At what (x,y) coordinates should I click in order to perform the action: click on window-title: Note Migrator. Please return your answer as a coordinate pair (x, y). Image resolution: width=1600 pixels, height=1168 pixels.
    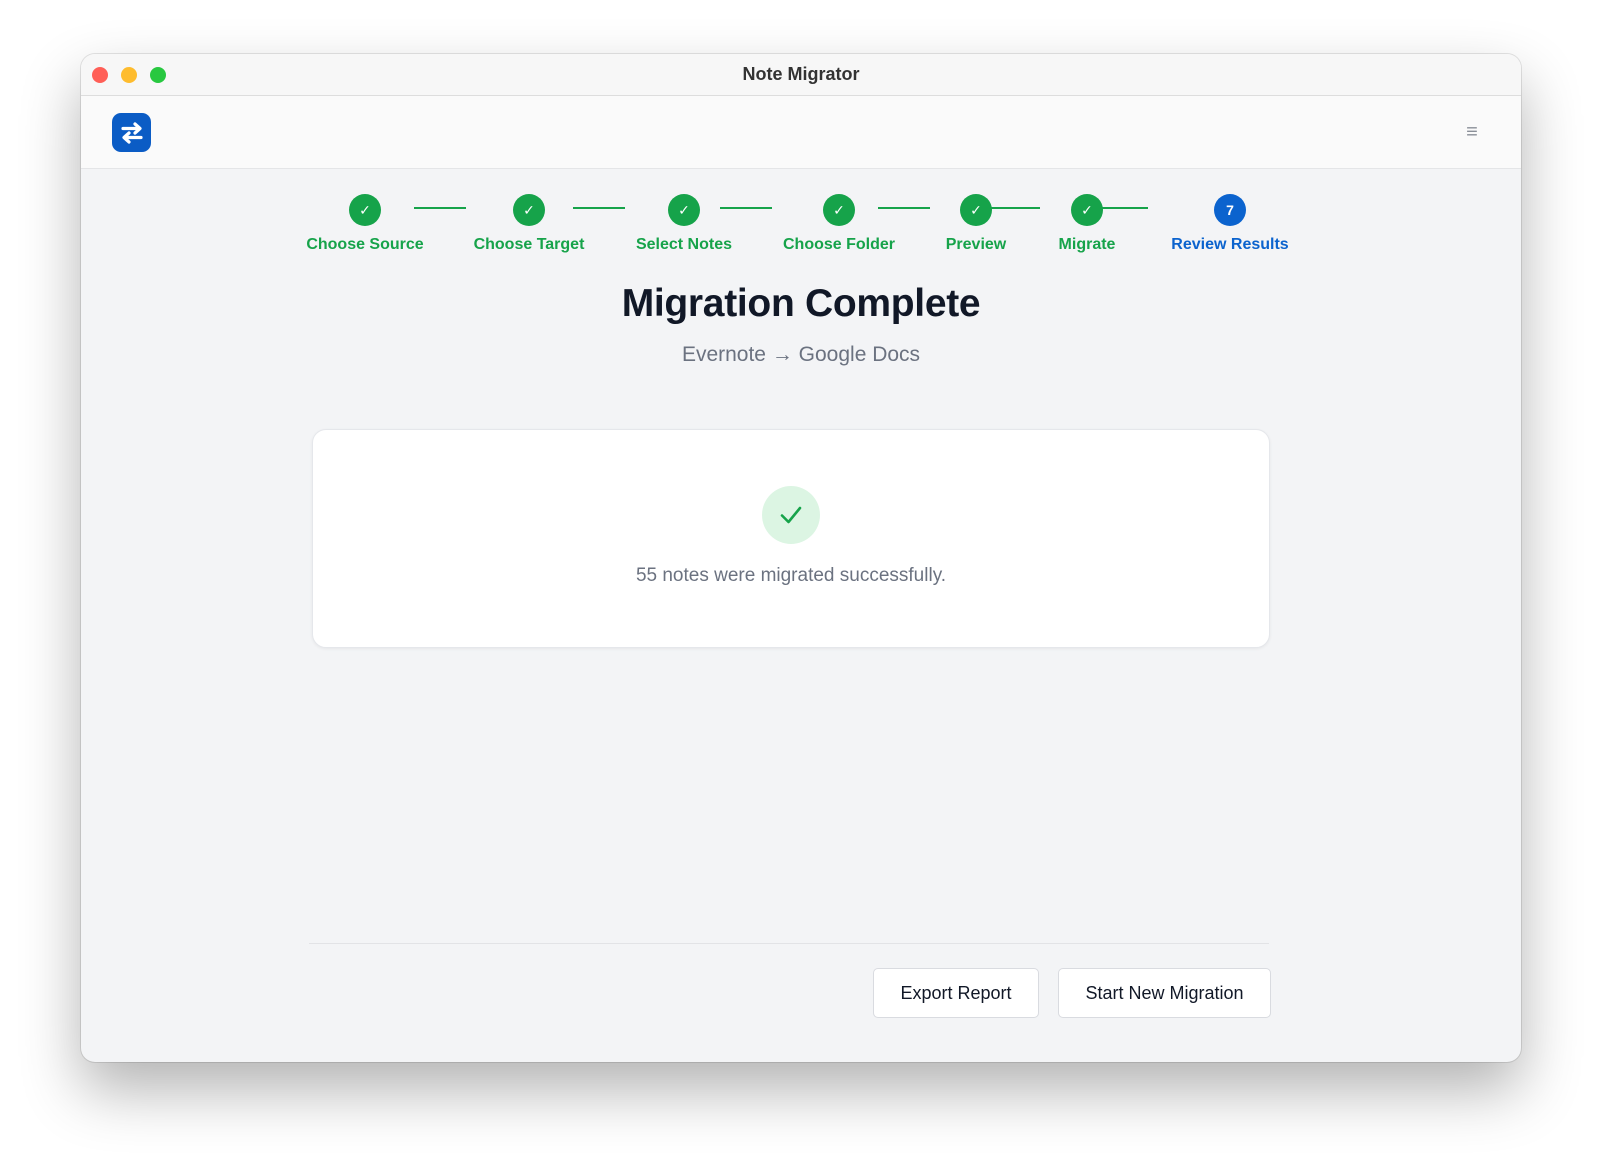
    Looking at the image, I should click on (801, 74).